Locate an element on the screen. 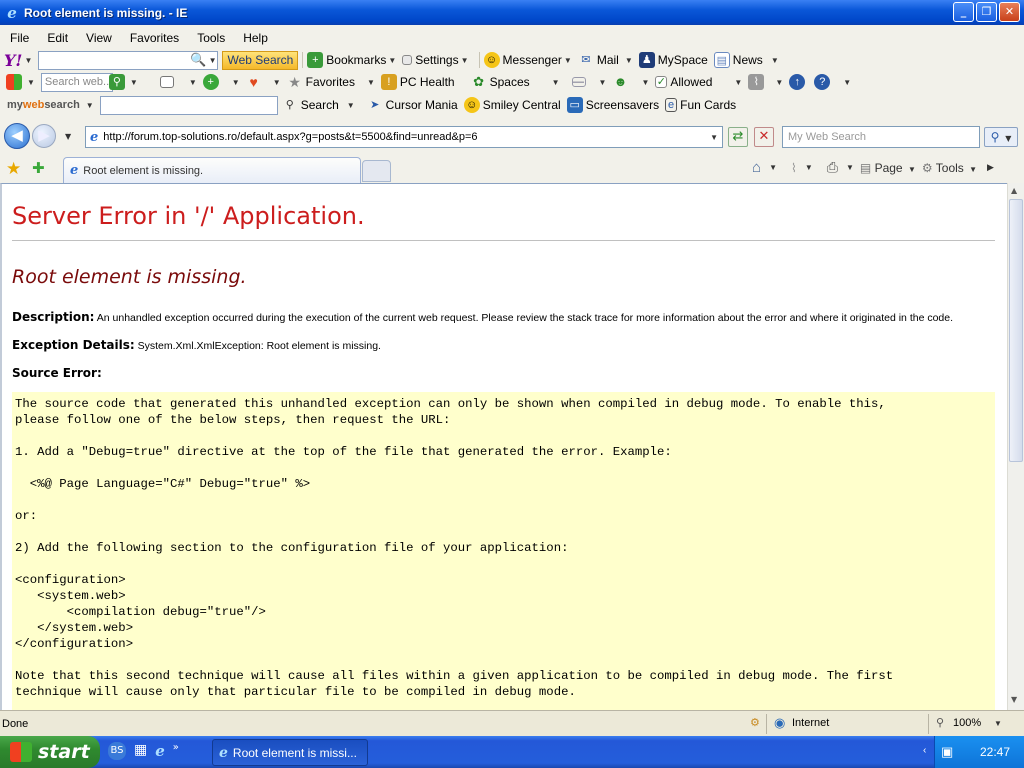  bookmarks-button: + Bookmarks ▼ is located at coordinates (351, 60).